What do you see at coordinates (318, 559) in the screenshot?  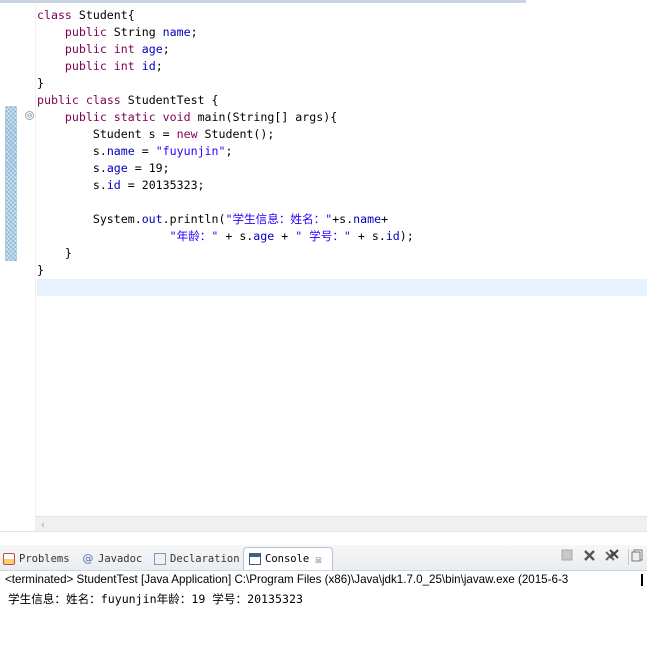 I see `close-console-tab-icon: ☒` at bounding box center [318, 559].